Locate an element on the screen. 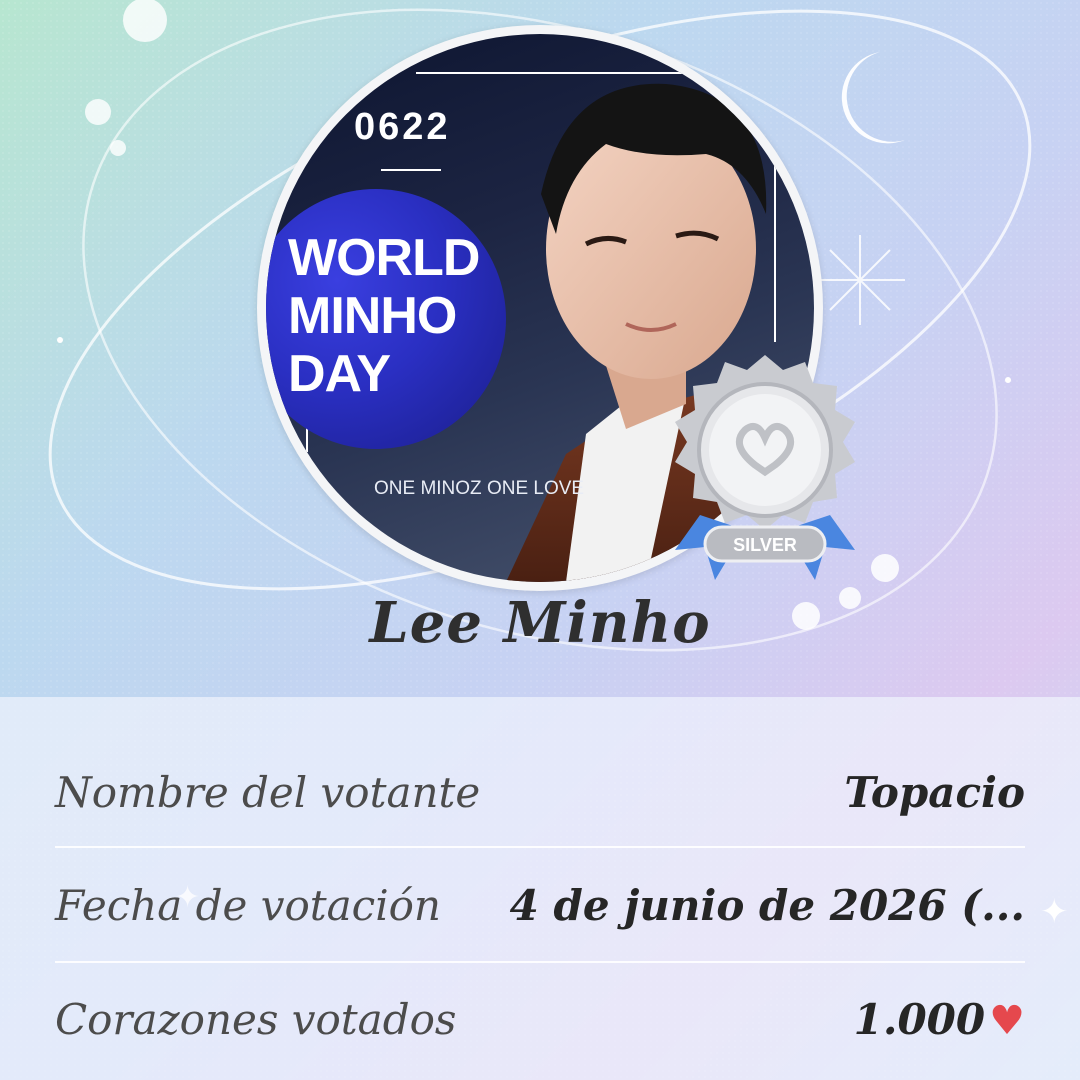 The width and height of the screenshot is (1080, 1080). detail-label: Nombre del votante is located at coordinates (268, 792).